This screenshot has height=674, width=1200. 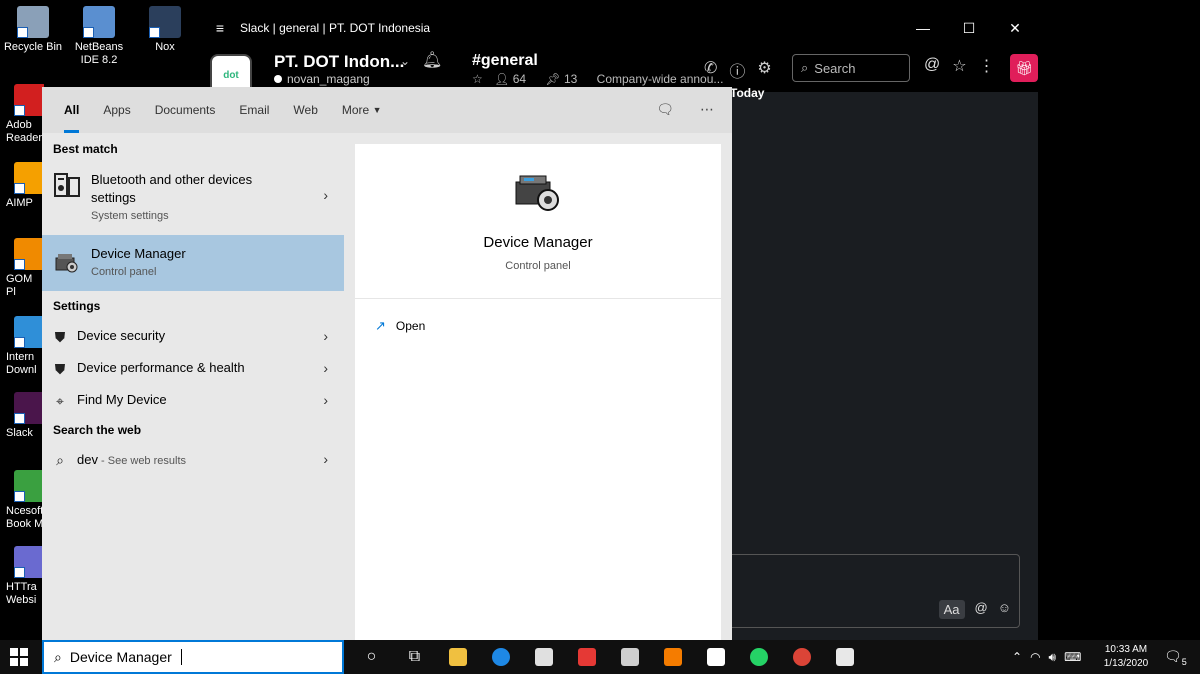 What do you see at coordinates (120, 657) in the screenshot?
I see `search-query: Device Manager` at bounding box center [120, 657].